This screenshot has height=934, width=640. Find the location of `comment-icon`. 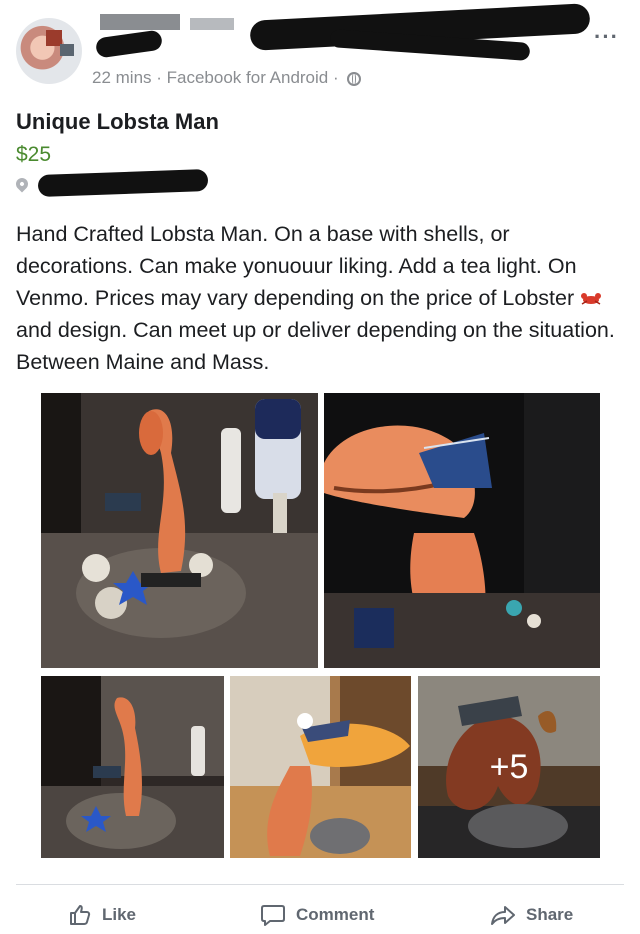

comment-icon is located at coordinates (273, 915).